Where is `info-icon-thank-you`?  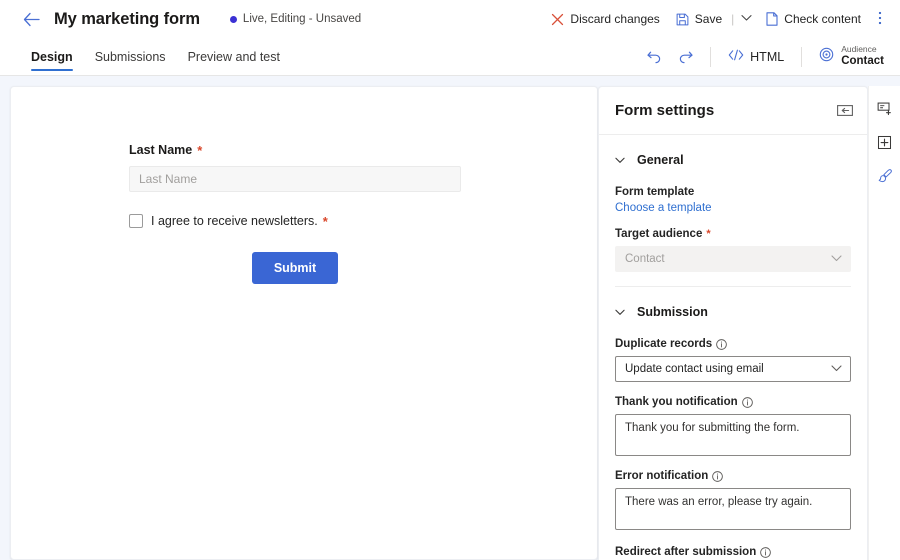 info-icon-thank-you is located at coordinates (747, 402).